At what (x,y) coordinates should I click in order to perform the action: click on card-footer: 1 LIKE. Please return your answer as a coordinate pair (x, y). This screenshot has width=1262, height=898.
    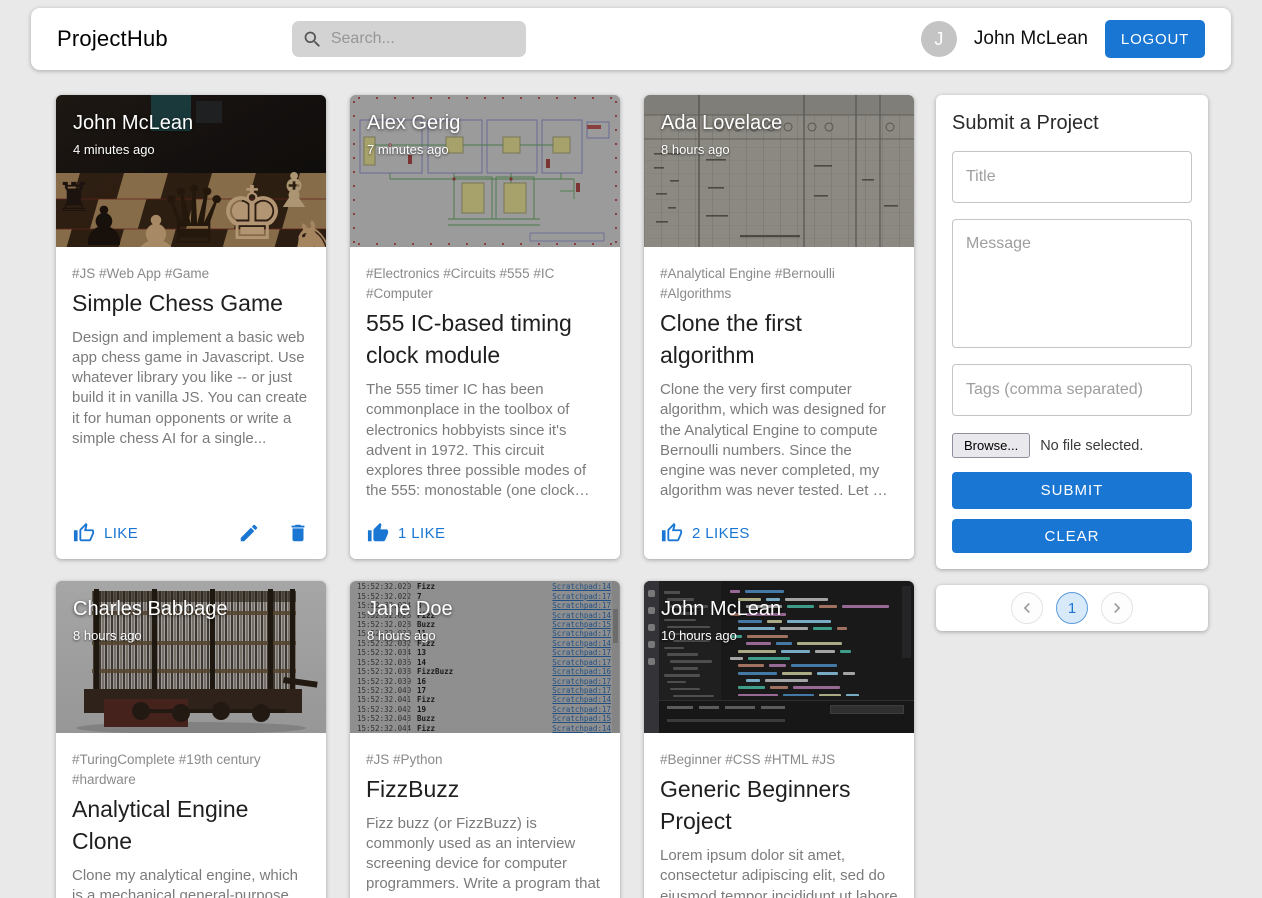
    Looking at the image, I should click on (485, 534).